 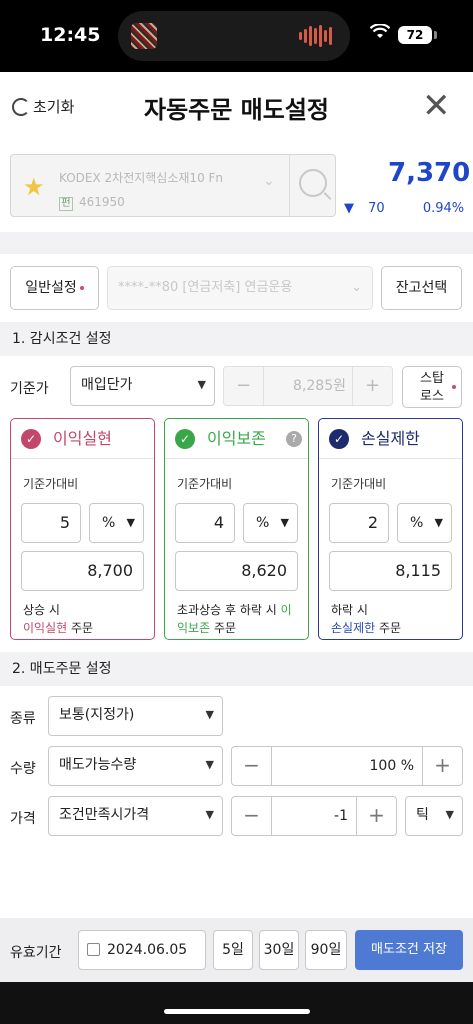 I want to click on wifi-icon, so click(x=380, y=33).